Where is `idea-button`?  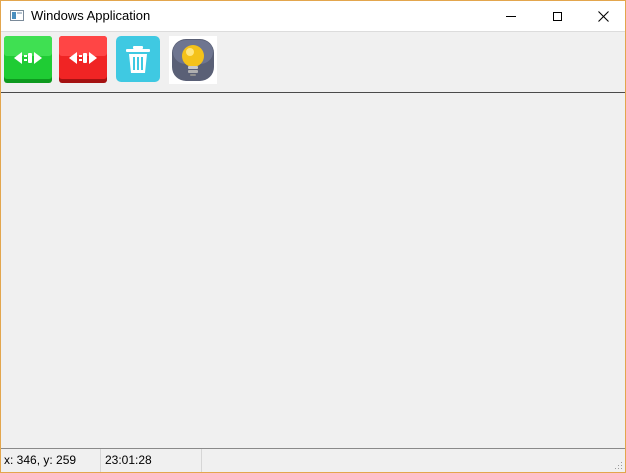 idea-button is located at coordinates (193, 60).